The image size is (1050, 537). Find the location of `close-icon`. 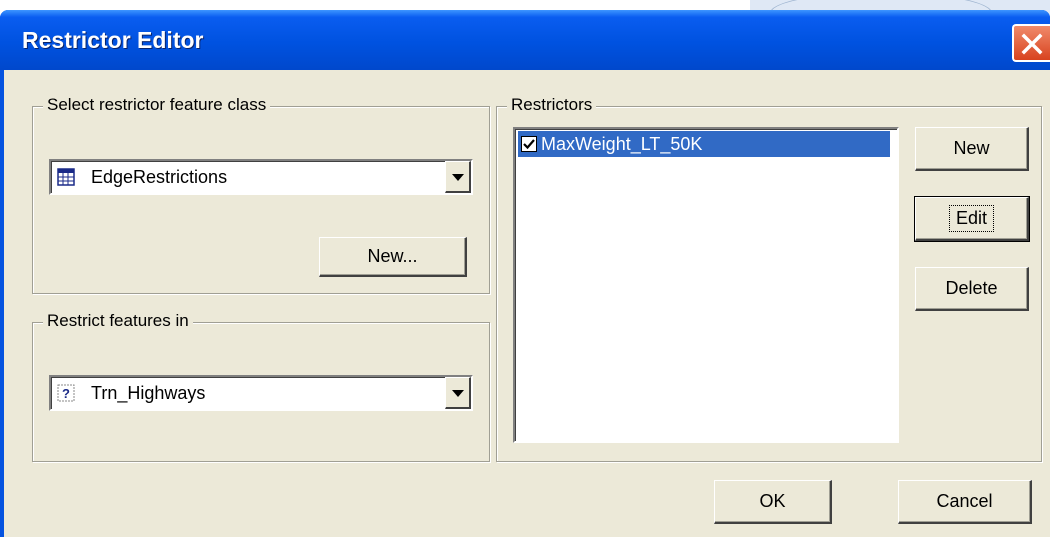

close-icon is located at coordinates (1032, 44).